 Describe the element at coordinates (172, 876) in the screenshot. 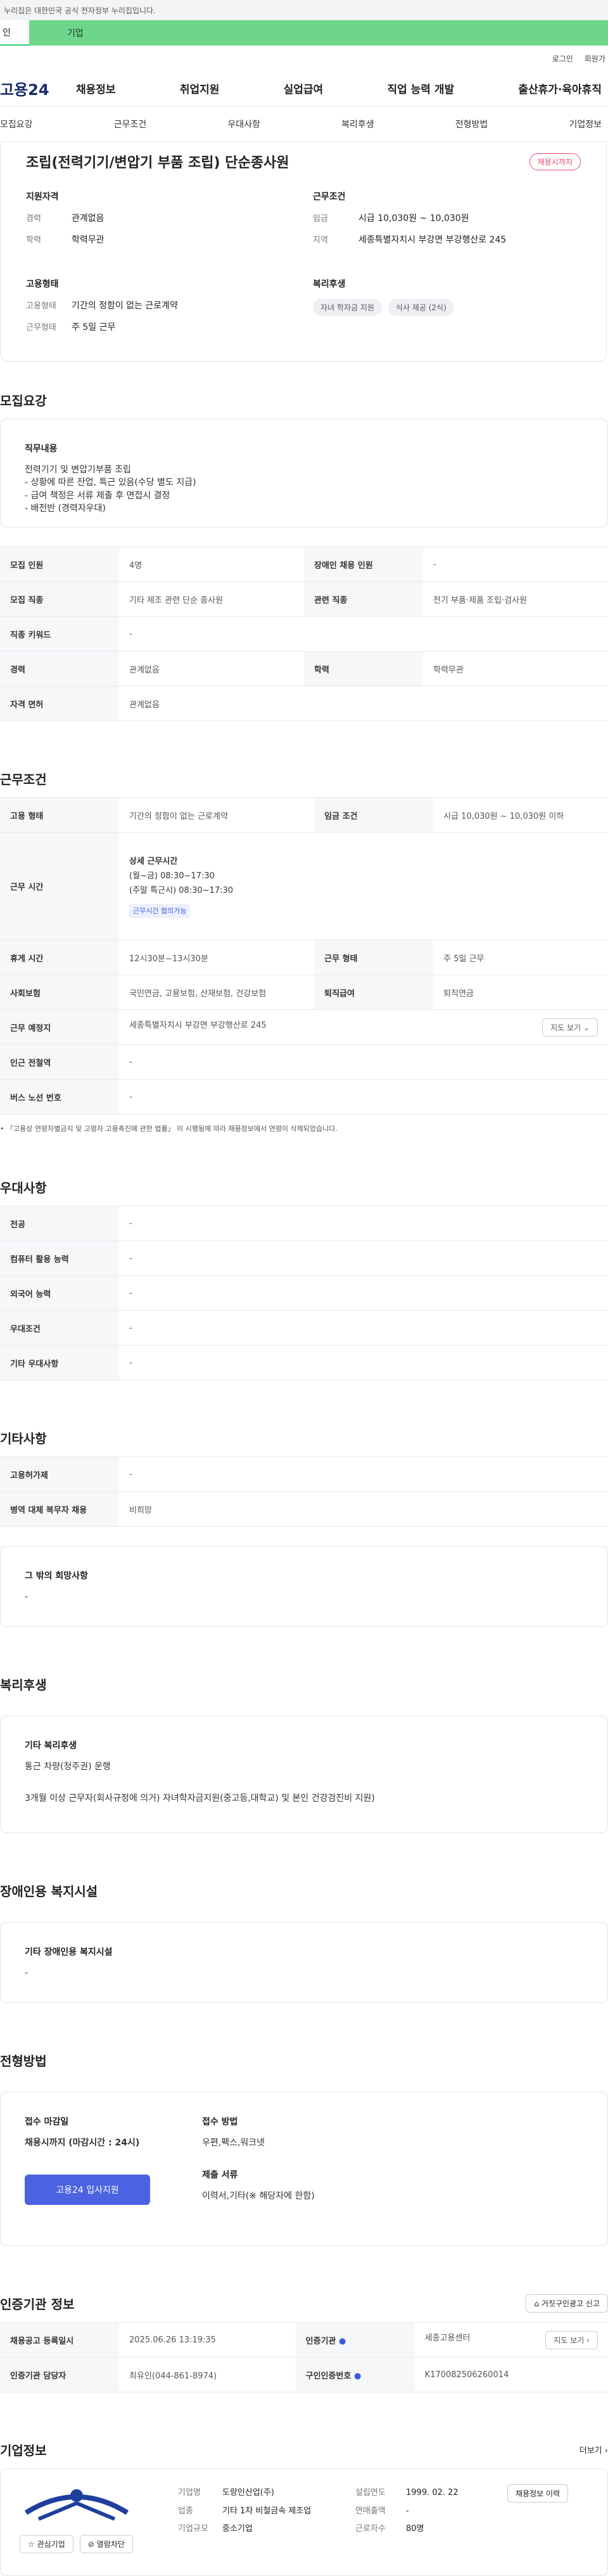

I see `hours-line: (월~금) 08:30~17:30` at that location.